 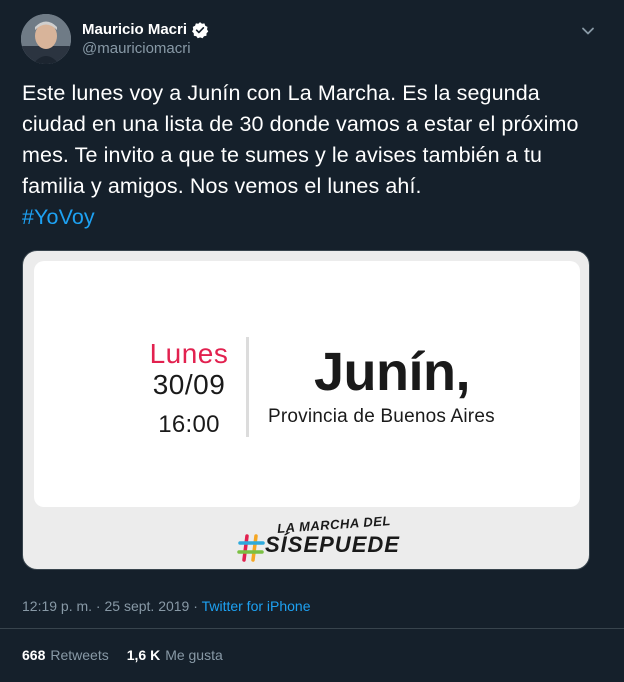 I want to click on event-province: Provincia de Buenos Aires, so click(x=381, y=416).